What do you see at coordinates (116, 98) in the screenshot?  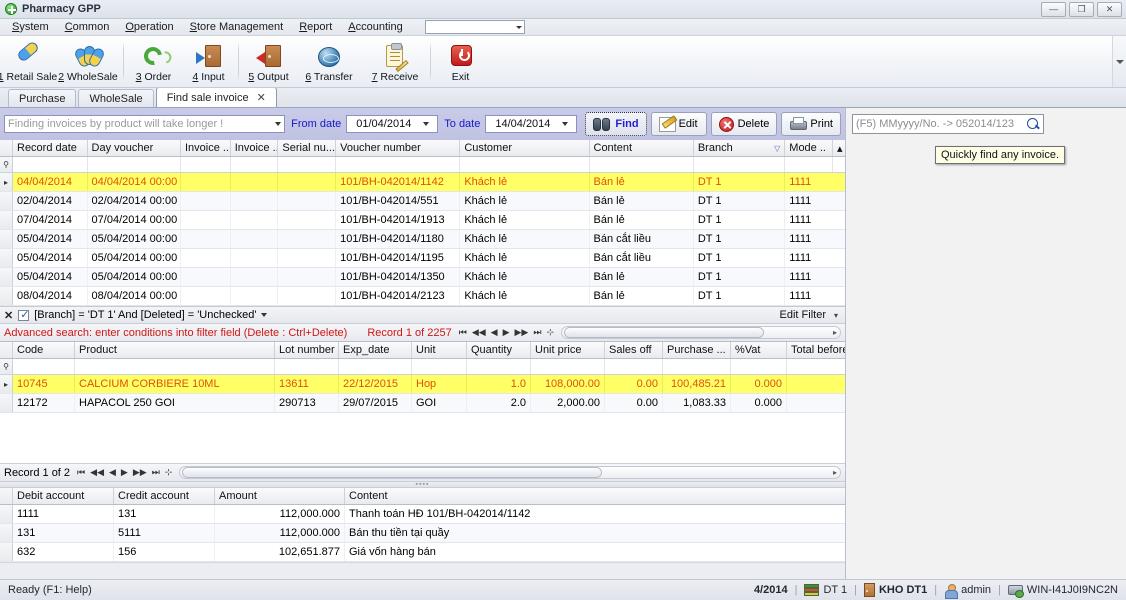 I see `tab-wholesale: WholeSale` at bounding box center [116, 98].